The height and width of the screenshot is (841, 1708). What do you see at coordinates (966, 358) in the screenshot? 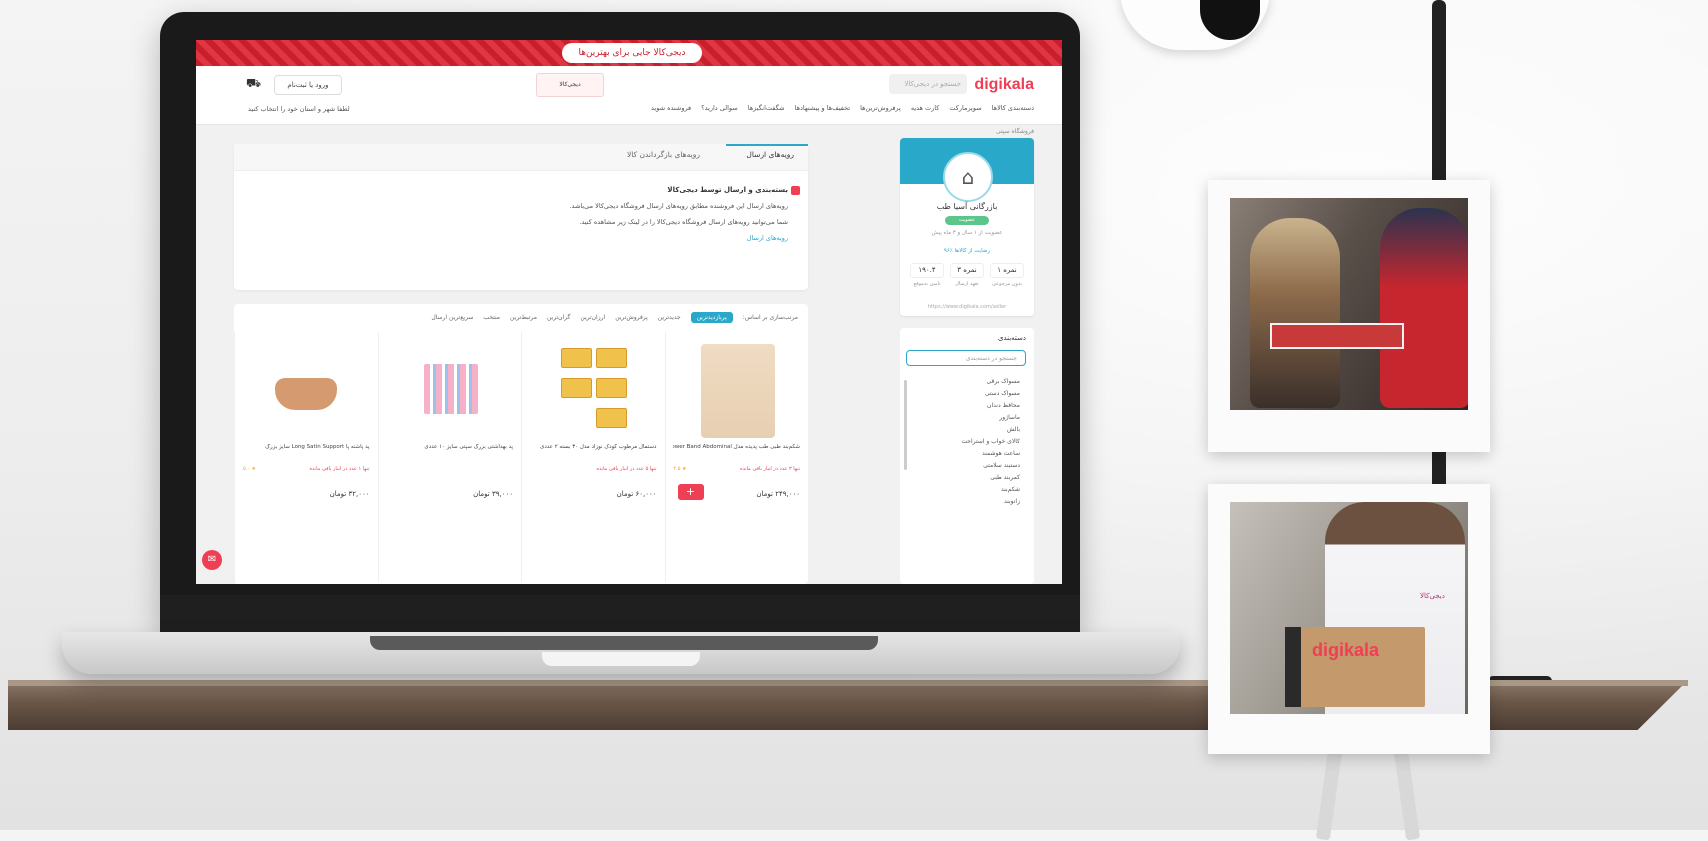
I see `category-search-input: جستجو در دسته‌بندی` at bounding box center [966, 358].